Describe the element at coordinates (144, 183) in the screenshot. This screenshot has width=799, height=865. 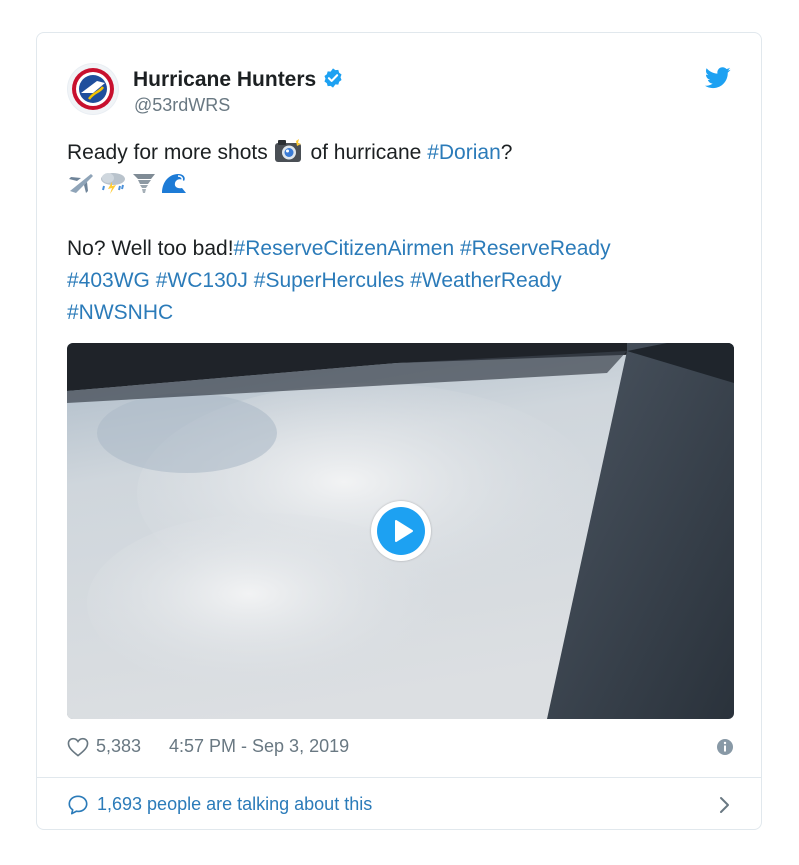
I see `tornado-icon` at that location.